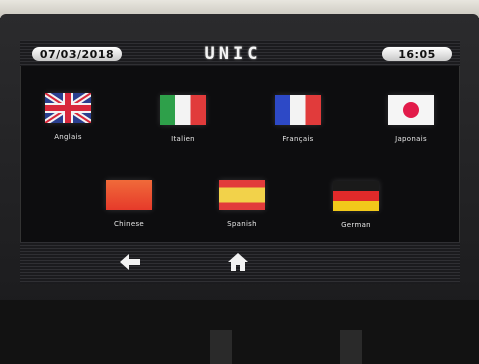 This screenshot has height=364, width=479. What do you see at coordinates (183, 110) in the screenshot?
I see `italy-flag-icon` at bounding box center [183, 110].